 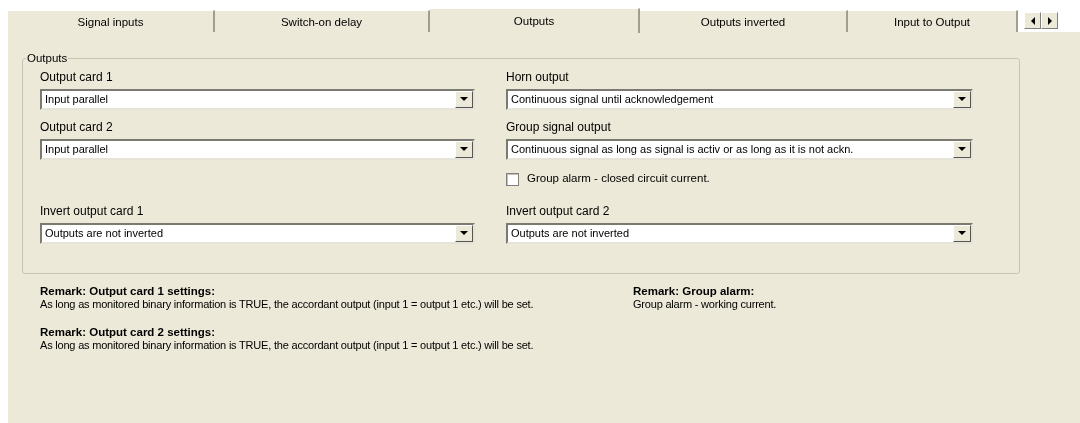 I want to click on tab: Outputs, so click(x=535, y=20).